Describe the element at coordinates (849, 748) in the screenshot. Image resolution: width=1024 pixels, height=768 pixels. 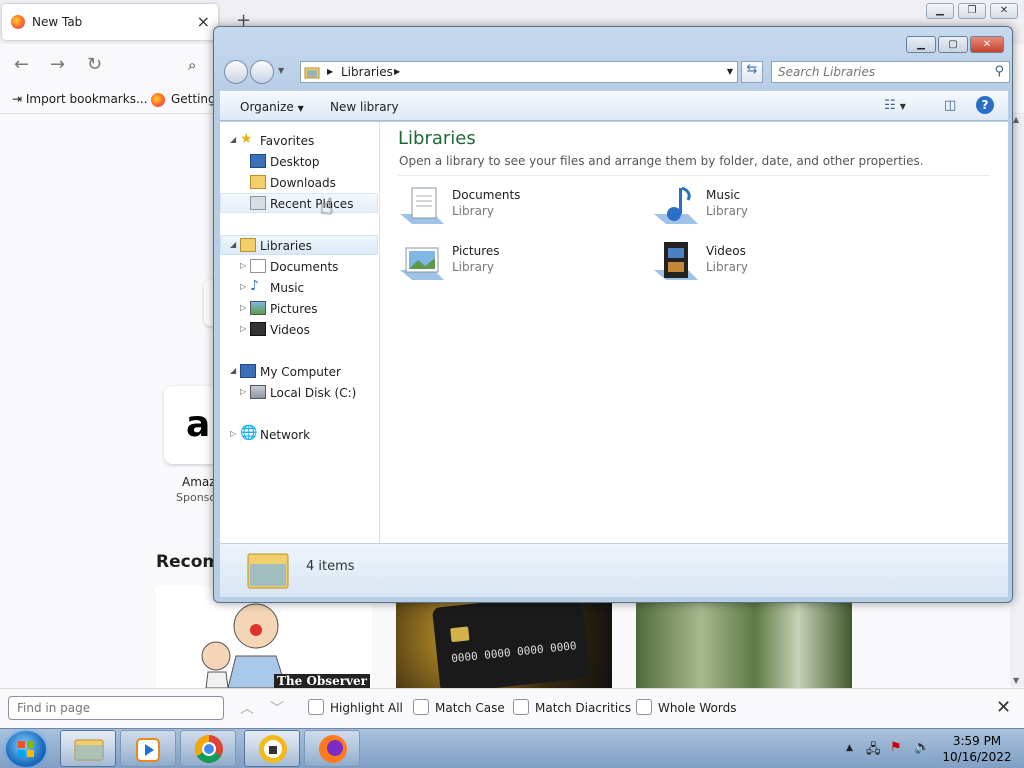
I see `tray-expand-icon: ▲` at that location.